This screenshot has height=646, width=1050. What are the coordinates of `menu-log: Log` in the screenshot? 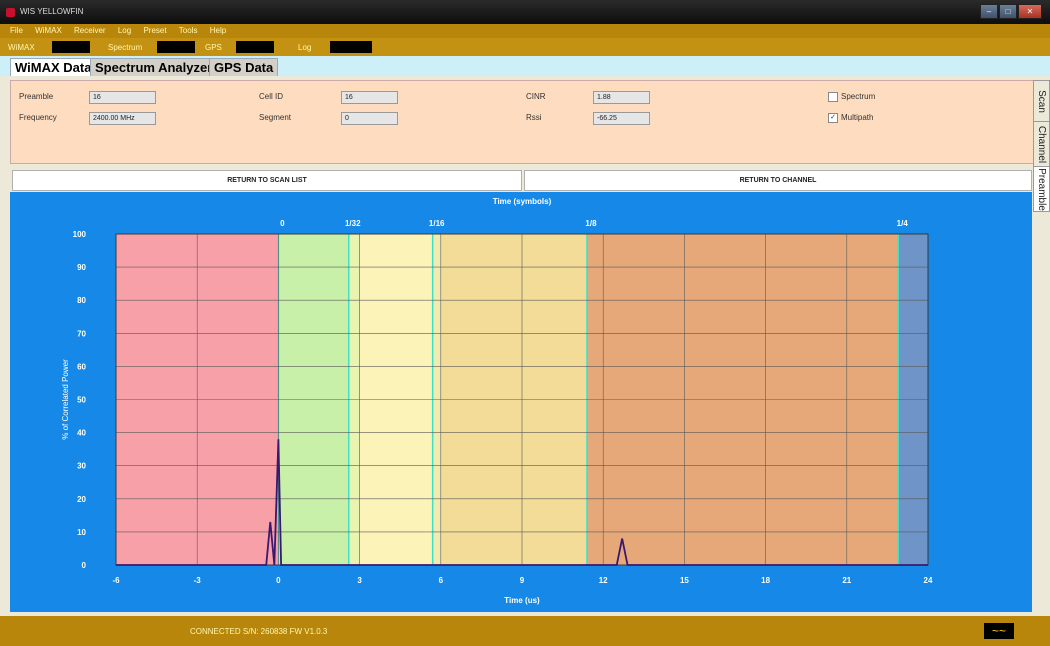 It's located at (124, 31).